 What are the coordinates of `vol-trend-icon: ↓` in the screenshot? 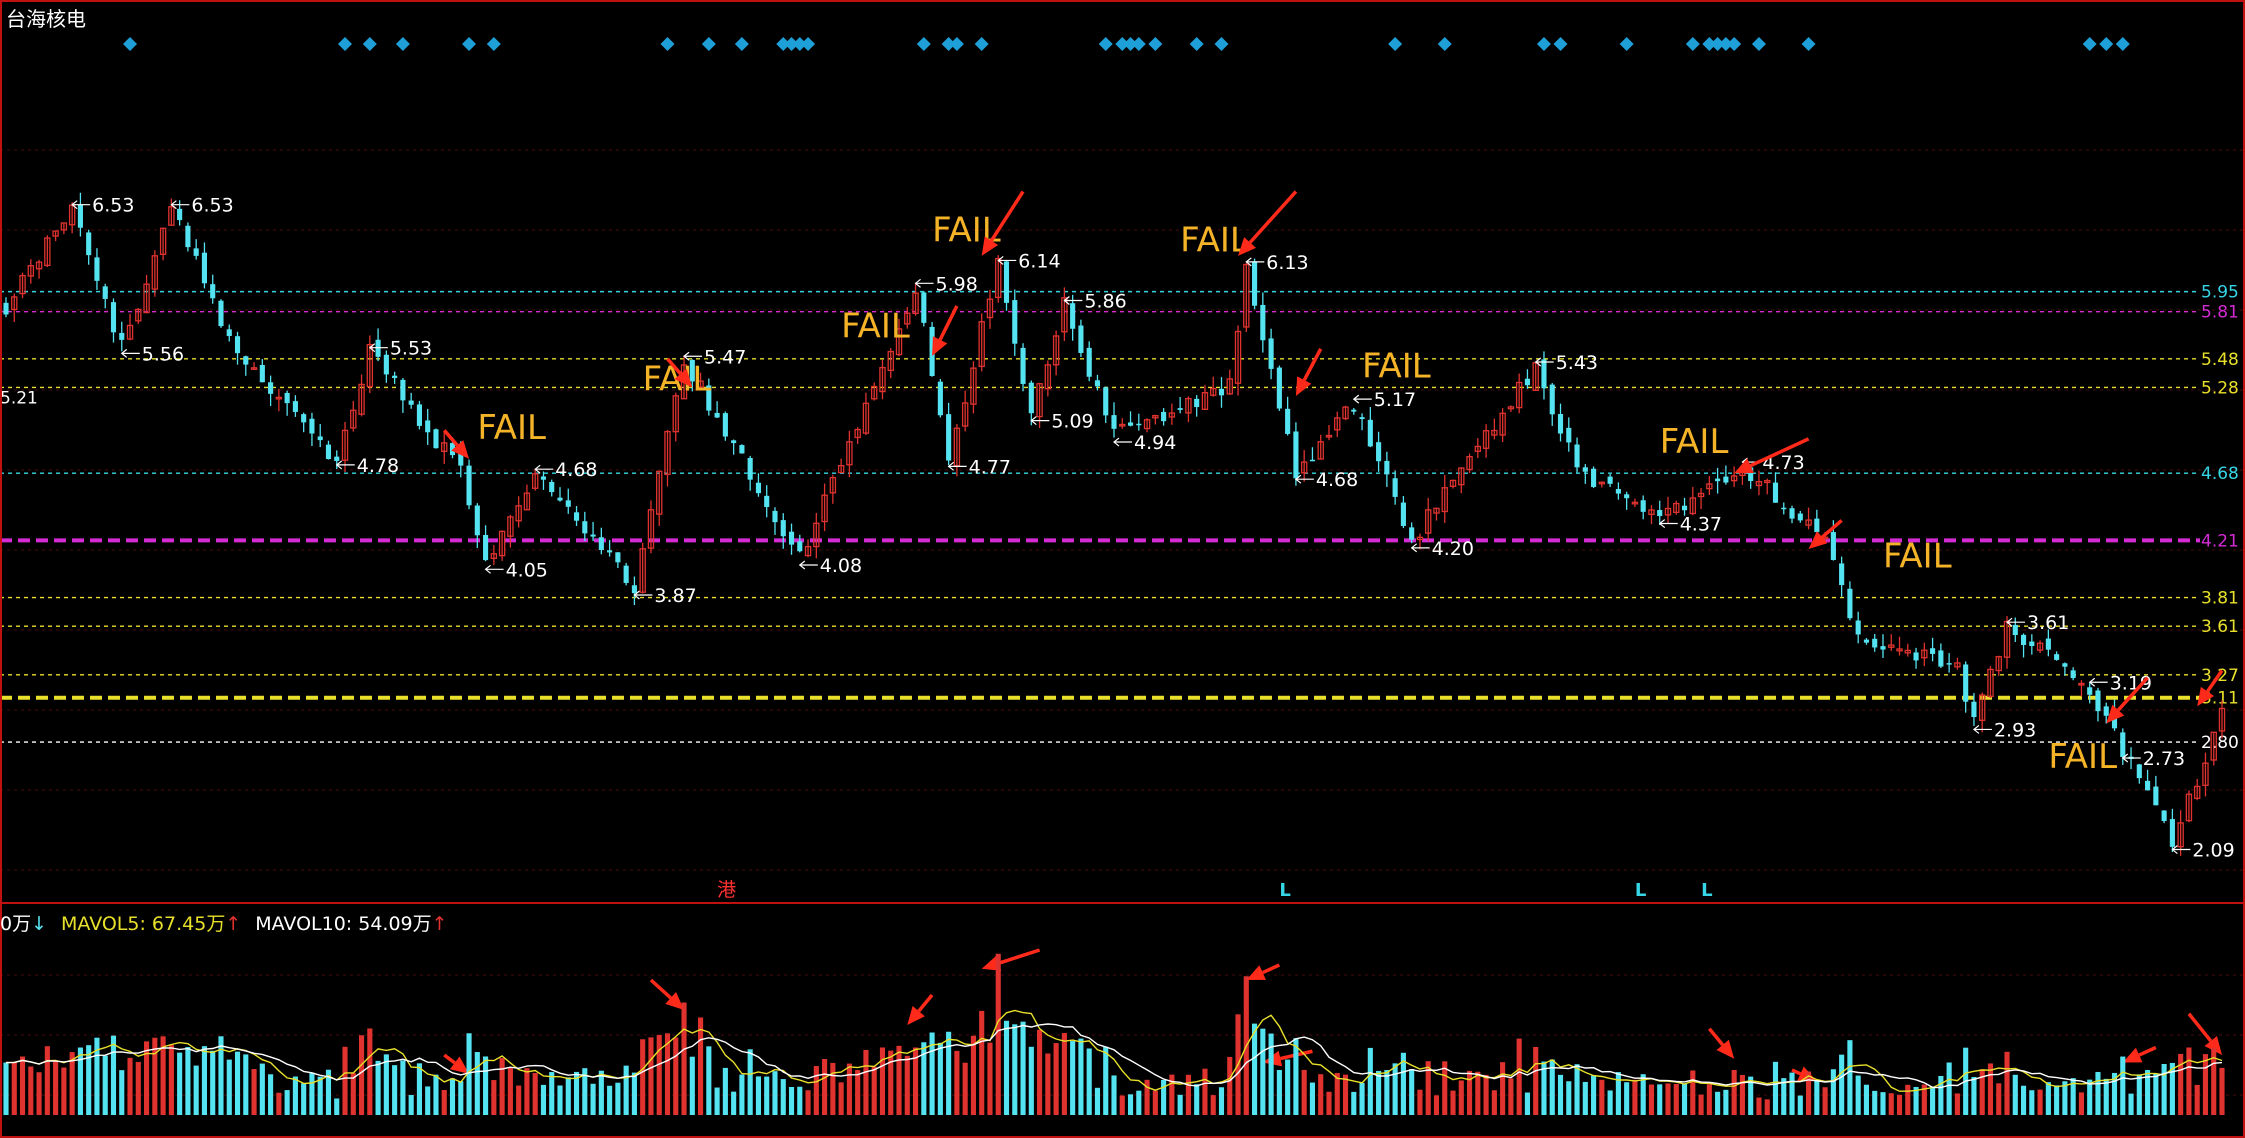 It's located at (39, 924).